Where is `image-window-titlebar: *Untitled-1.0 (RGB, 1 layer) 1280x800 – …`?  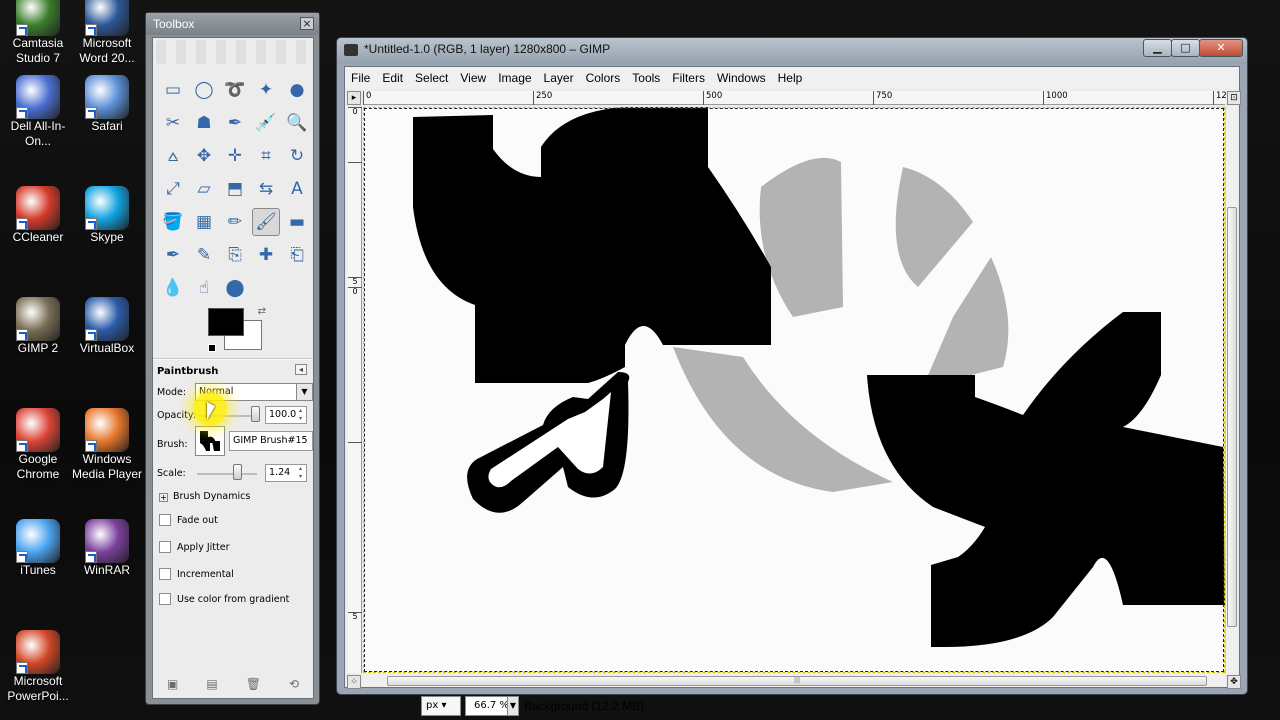
image-window-titlebar: *Untitled-1.0 (RGB, 1 layer) 1280x800 – … is located at coordinates (792, 51).